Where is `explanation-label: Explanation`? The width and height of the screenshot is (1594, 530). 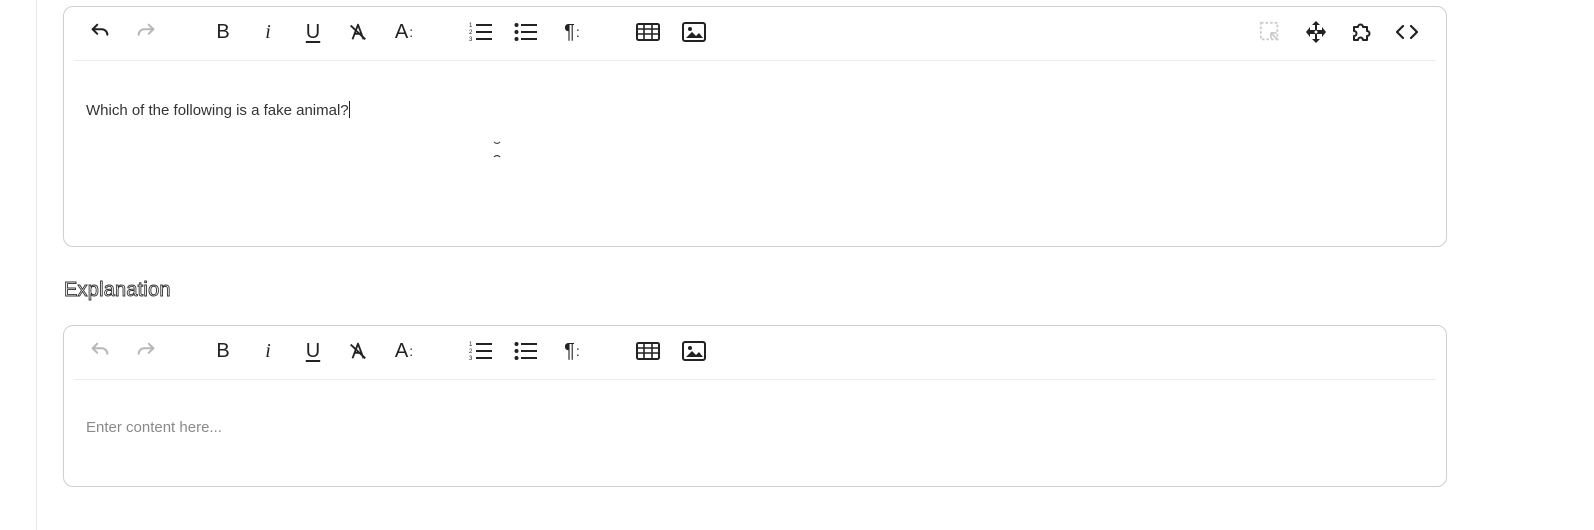 explanation-label: Explanation is located at coordinates (117, 290).